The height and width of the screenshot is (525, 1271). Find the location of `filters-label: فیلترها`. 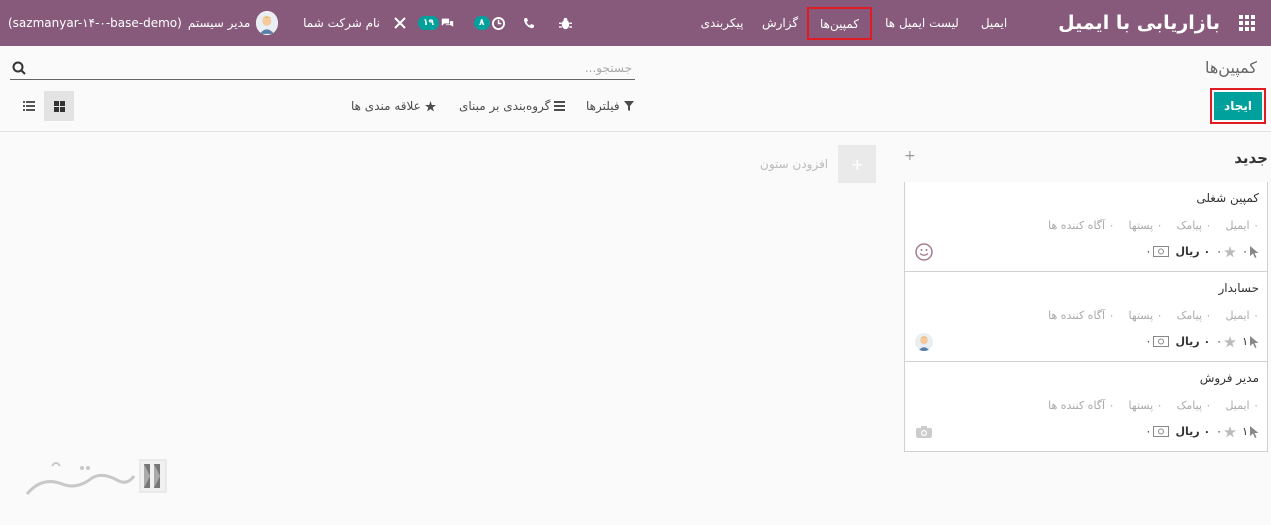

filters-label: فیلترها is located at coordinates (603, 106).